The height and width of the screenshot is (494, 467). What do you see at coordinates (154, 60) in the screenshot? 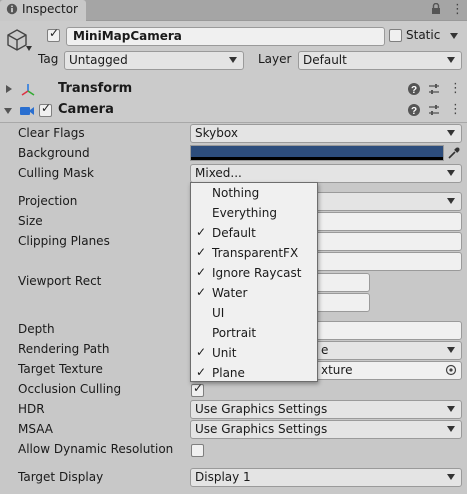
I see `tag-dropdown: Untagged` at bounding box center [154, 60].